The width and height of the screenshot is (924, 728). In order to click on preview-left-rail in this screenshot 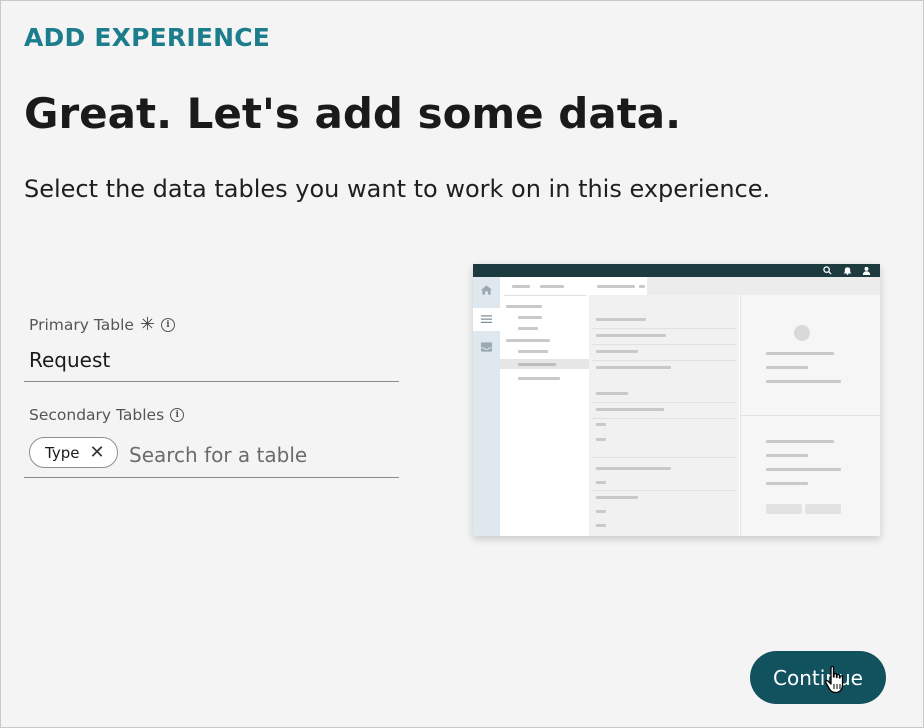, I will do `click(486, 406)`.